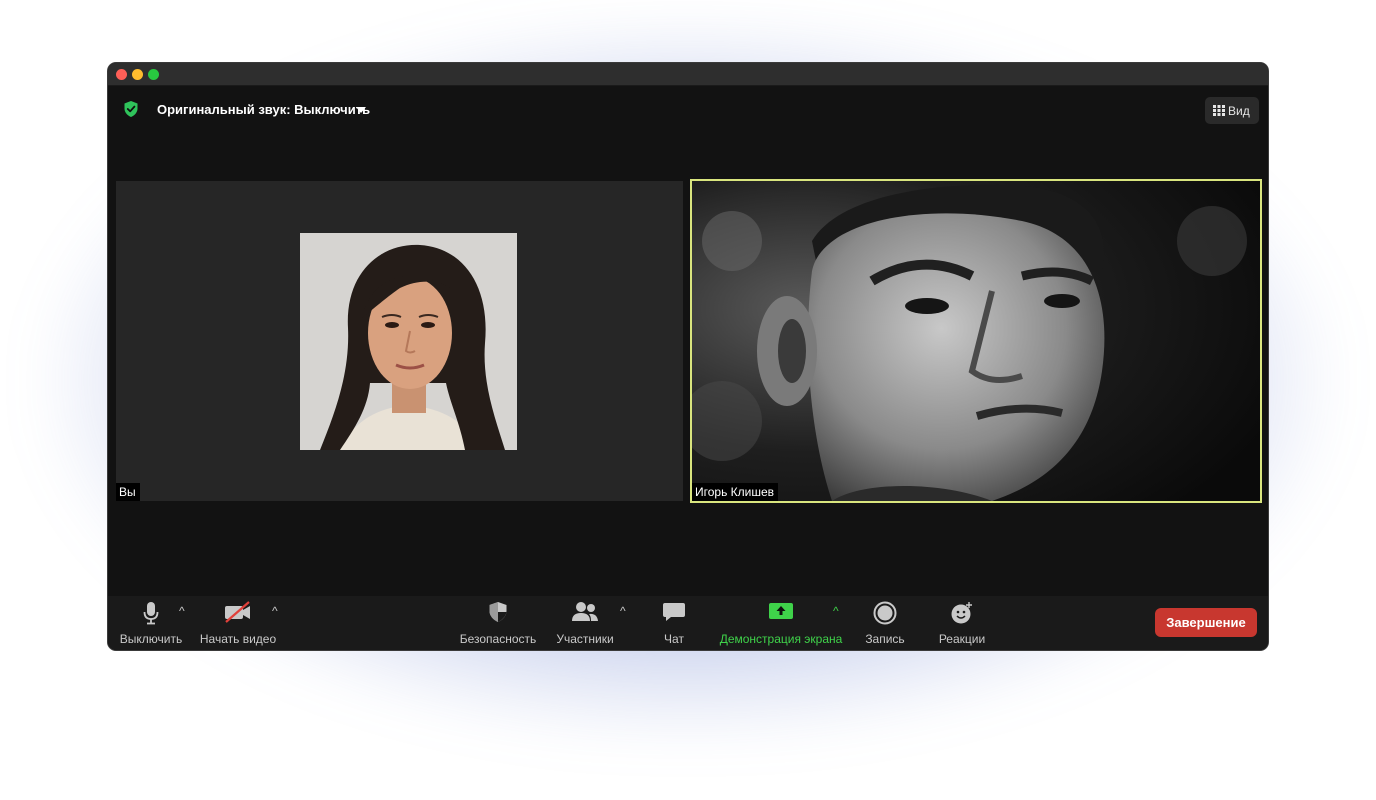 The image size is (1376, 800). What do you see at coordinates (674, 612) in the screenshot?
I see `chat-bubble-icon` at bounding box center [674, 612].